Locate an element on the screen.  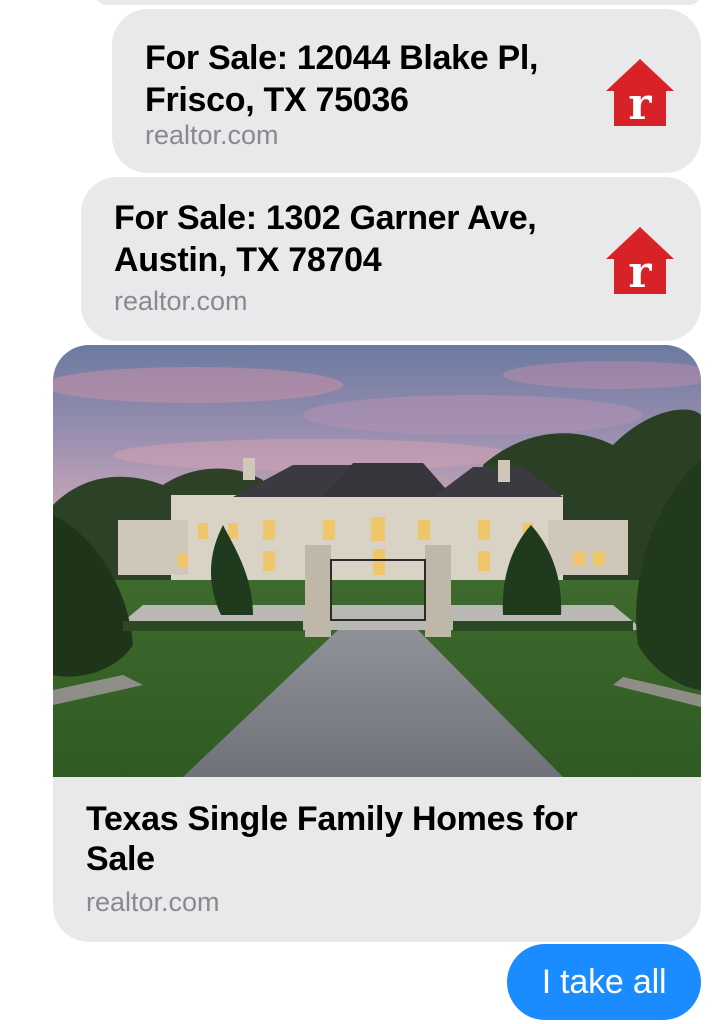
sent-message-text: I take all is located at coordinates (604, 982).